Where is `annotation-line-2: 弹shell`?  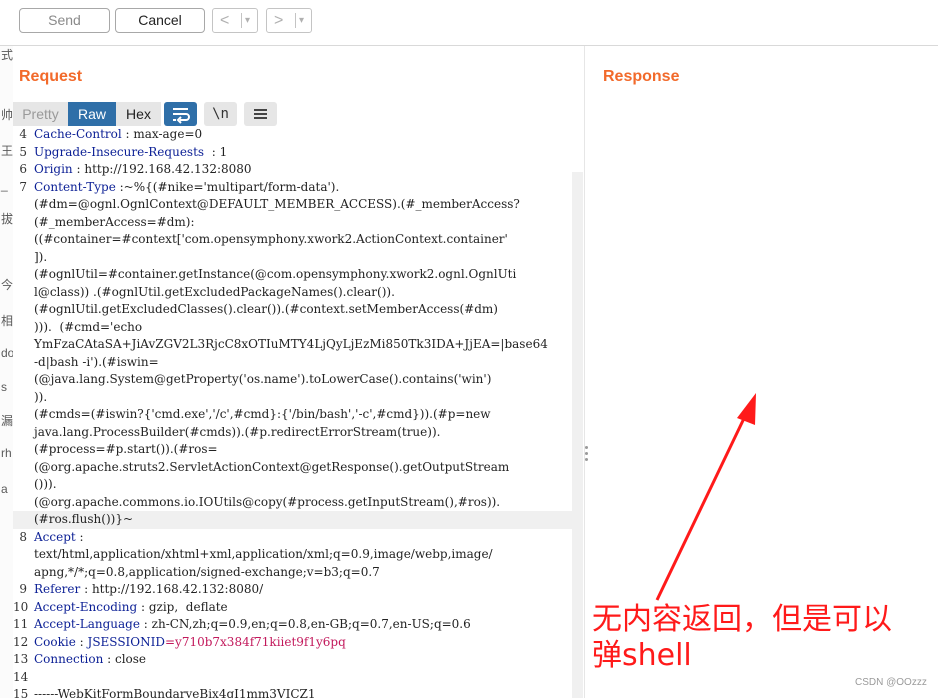
annotation-line-2: 弹shell is located at coordinates (642, 655).